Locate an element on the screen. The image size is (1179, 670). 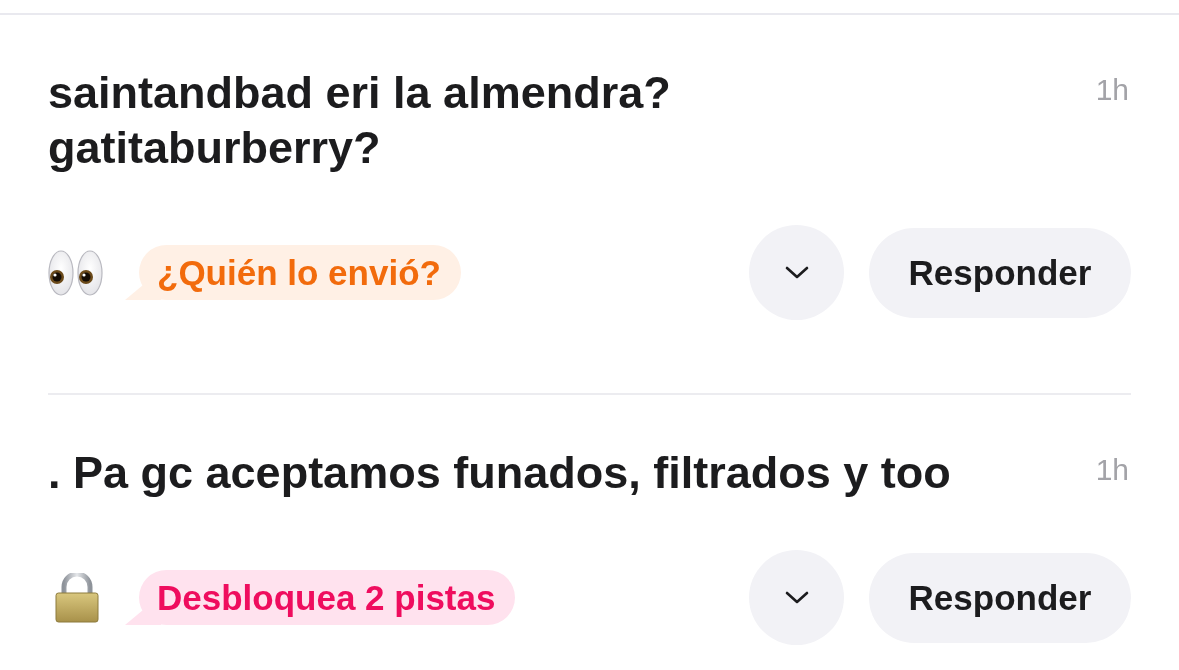
padlock-icon is located at coordinates (77, 597).